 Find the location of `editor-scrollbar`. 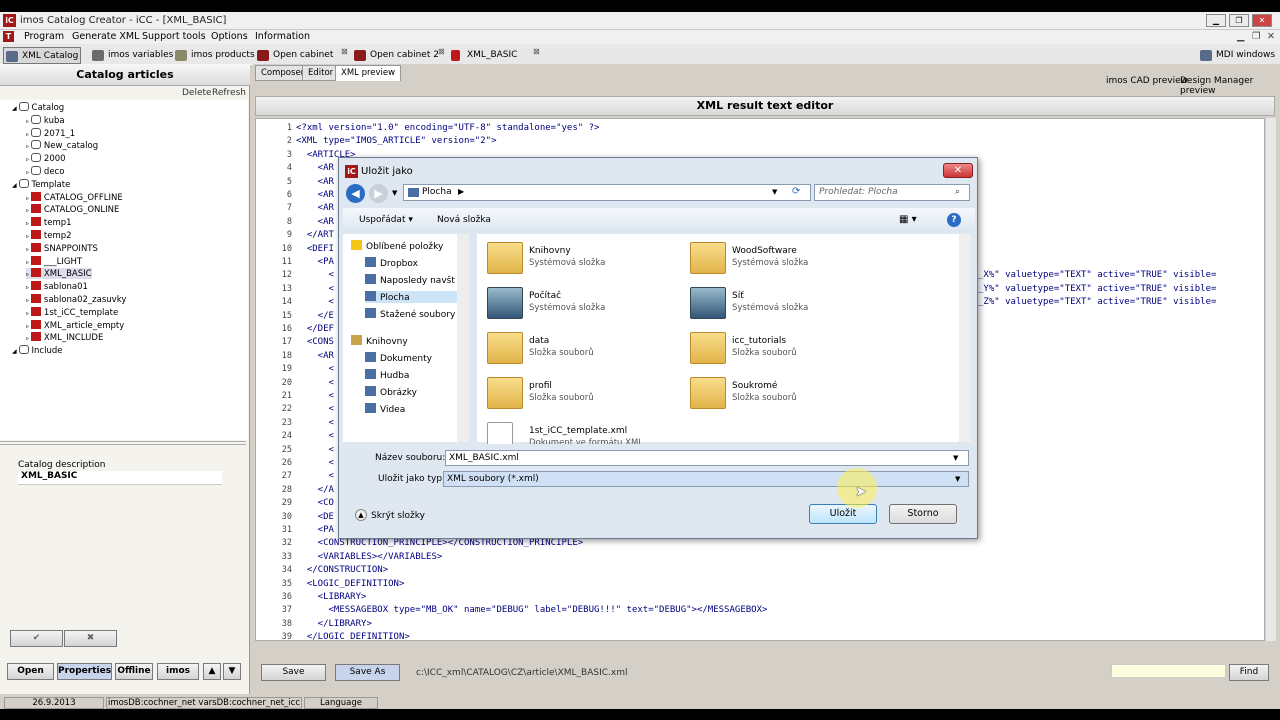

editor-scrollbar is located at coordinates (1271, 379).